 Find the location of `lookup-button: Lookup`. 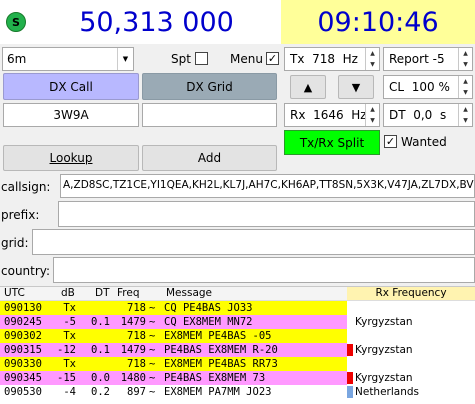

lookup-button: Lookup is located at coordinates (71, 158).